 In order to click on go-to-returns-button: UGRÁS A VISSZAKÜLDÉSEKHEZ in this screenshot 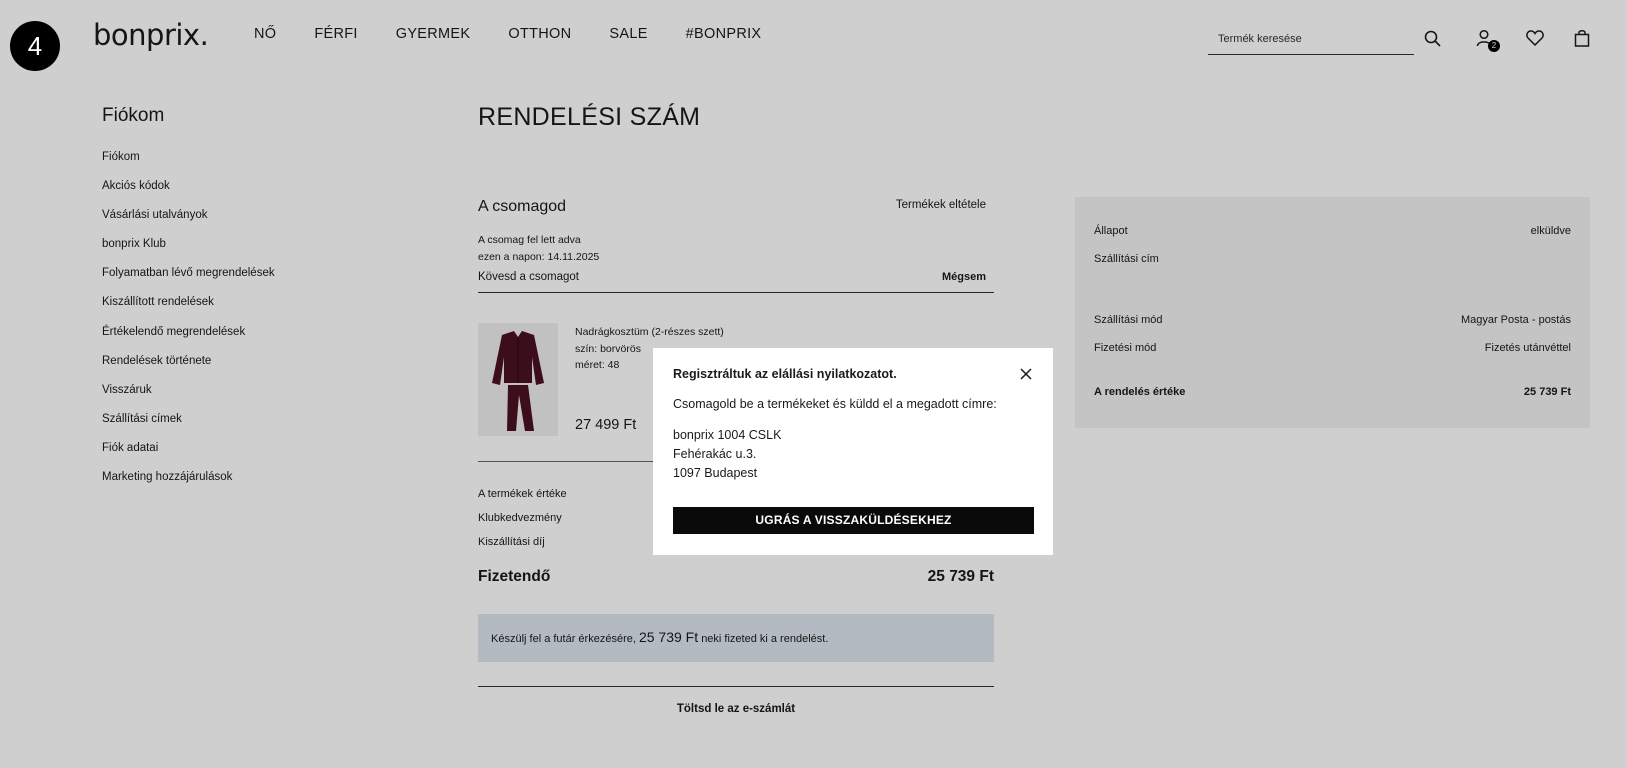, I will do `click(853, 520)`.